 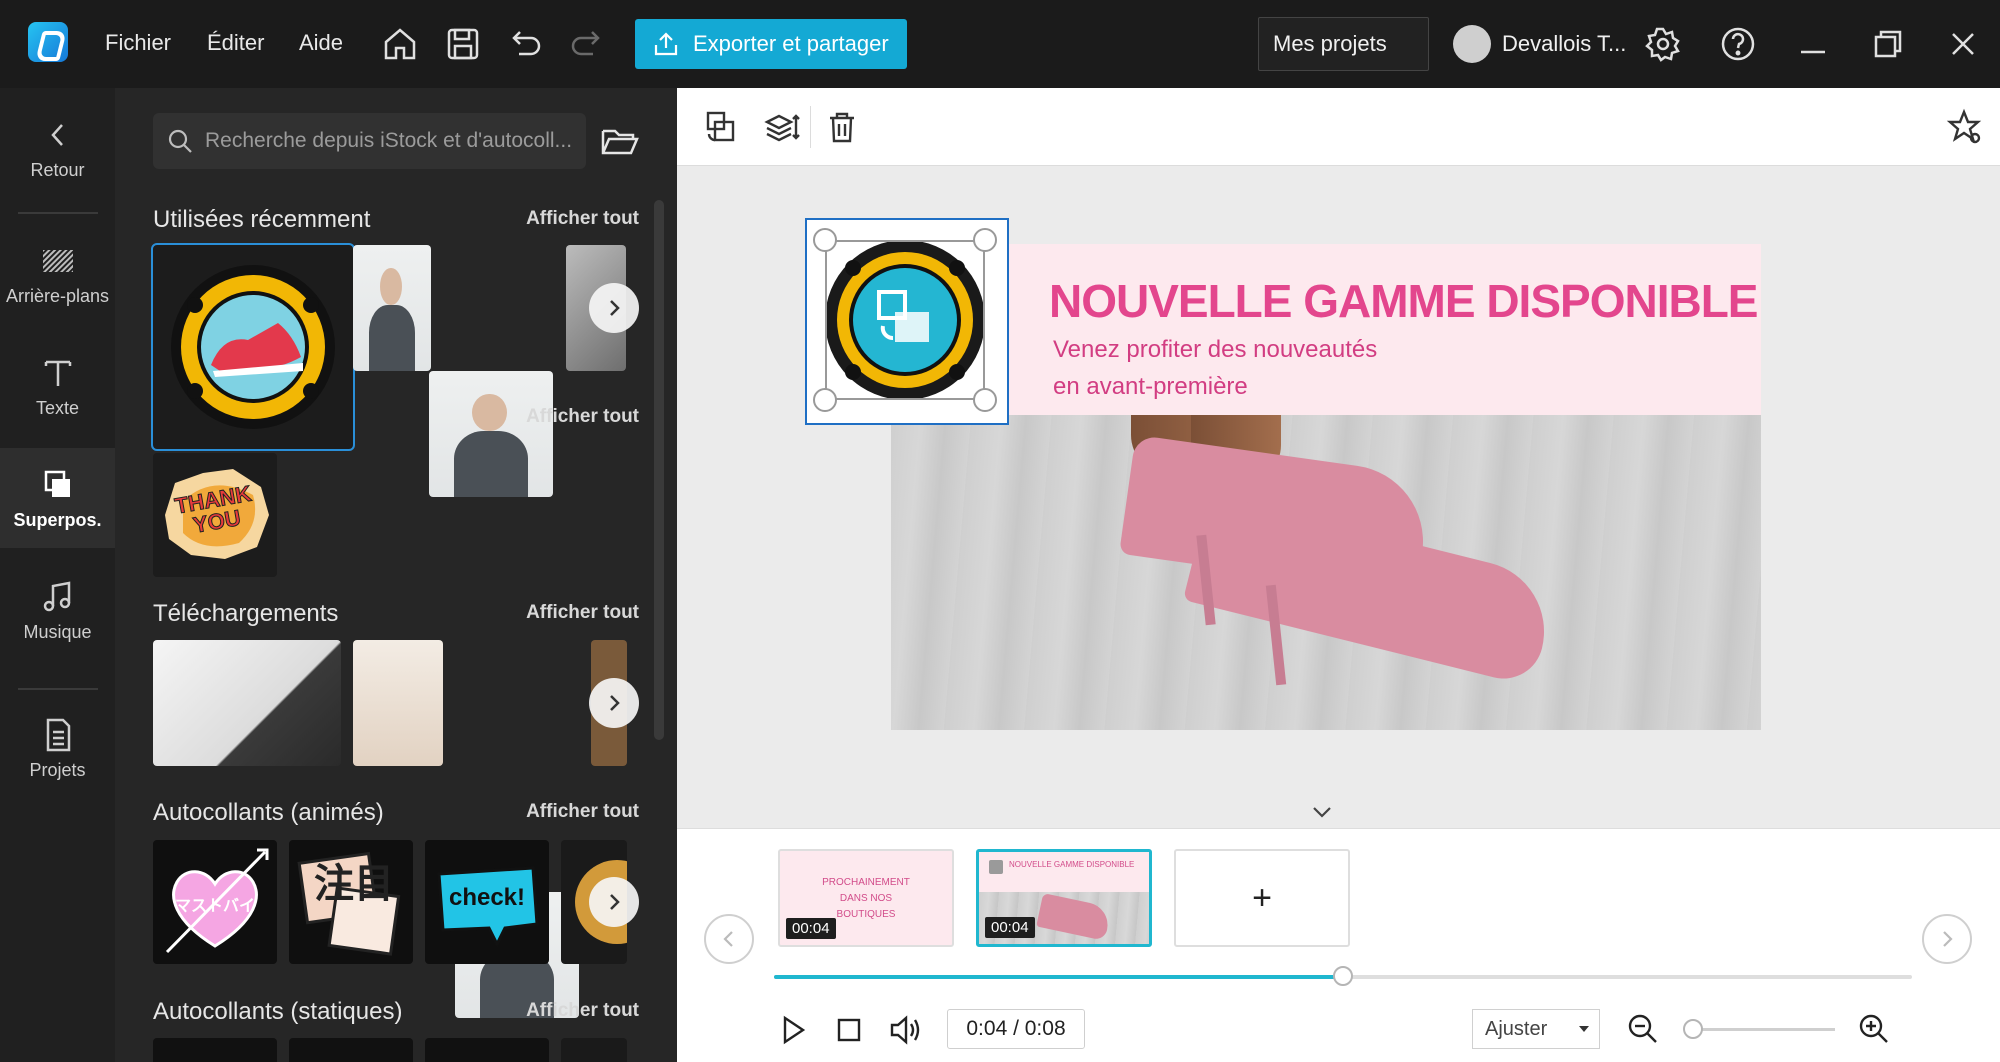 What do you see at coordinates (729, 939) in the screenshot?
I see `timeline-prev-button` at bounding box center [729, 939].